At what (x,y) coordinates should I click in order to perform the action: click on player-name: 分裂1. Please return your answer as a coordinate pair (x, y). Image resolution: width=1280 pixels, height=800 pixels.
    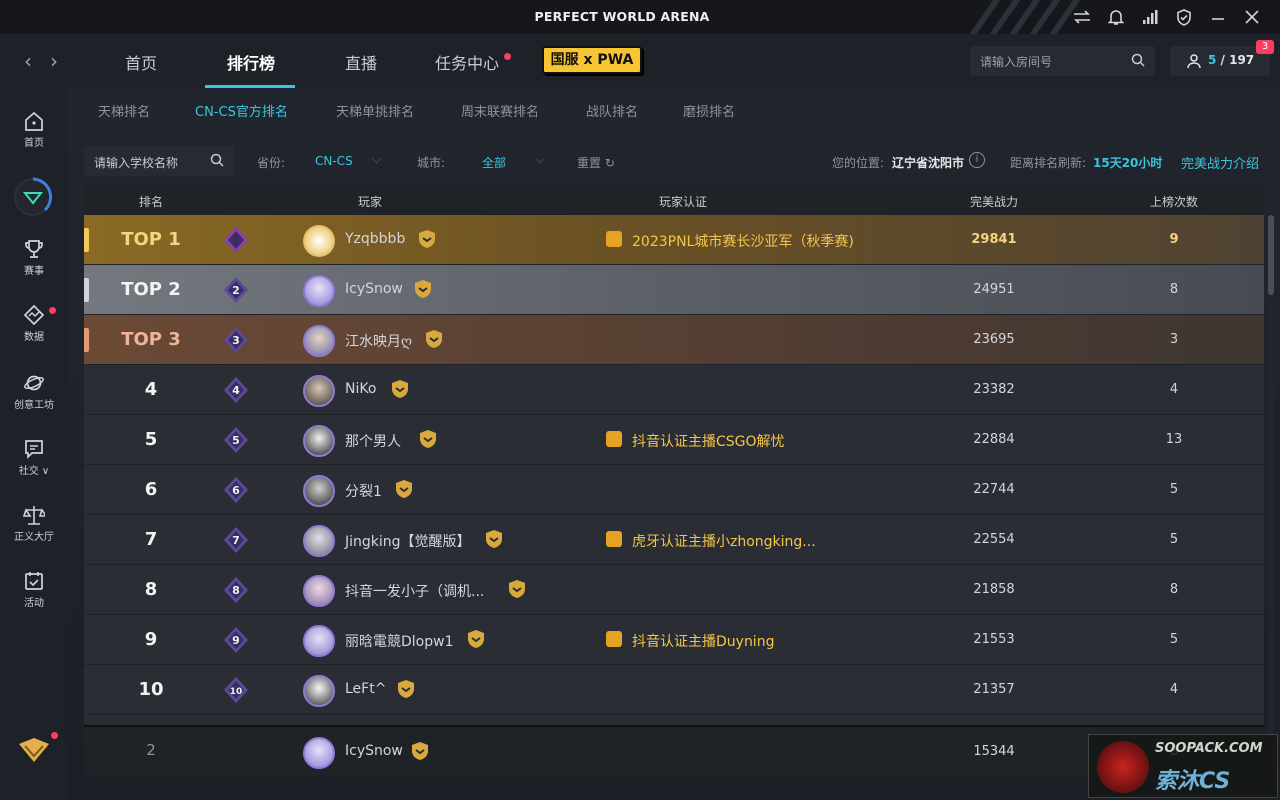
    Looking at the image, I should click on (363, 491).